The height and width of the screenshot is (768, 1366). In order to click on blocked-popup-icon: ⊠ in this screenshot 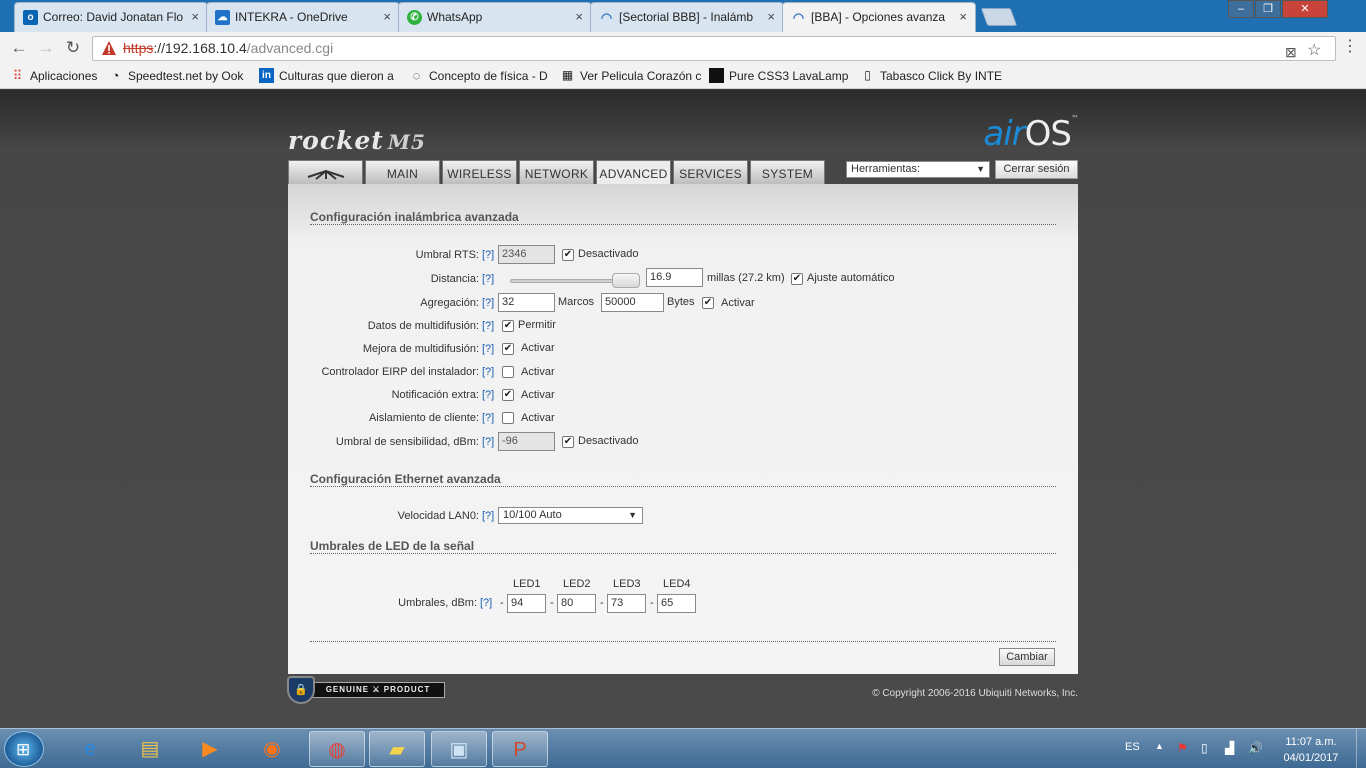, I will do `click(1291, 52)`.